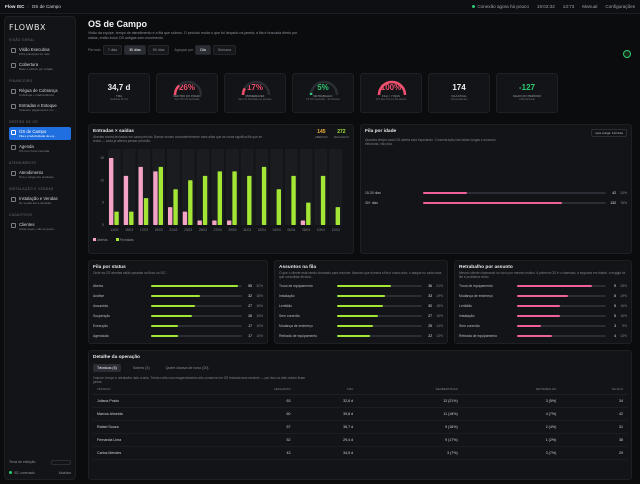 This screenshot has width=640, height=484. What do you see at coordinates (107, 368) in the screenshot?
I see `tab-technicians: Técnicos (5)` at bounding box center [107, 368].